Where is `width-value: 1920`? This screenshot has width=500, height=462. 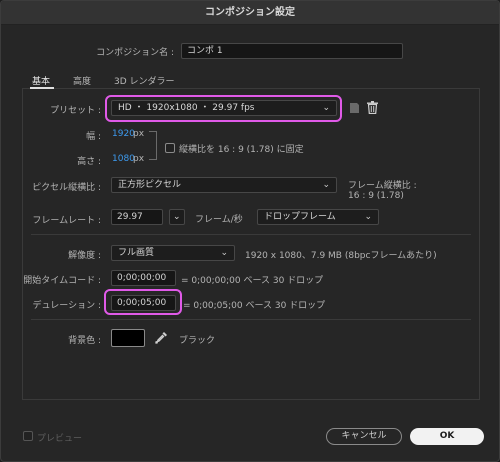
width-value: 1920 is located at coordinates (123, 134).